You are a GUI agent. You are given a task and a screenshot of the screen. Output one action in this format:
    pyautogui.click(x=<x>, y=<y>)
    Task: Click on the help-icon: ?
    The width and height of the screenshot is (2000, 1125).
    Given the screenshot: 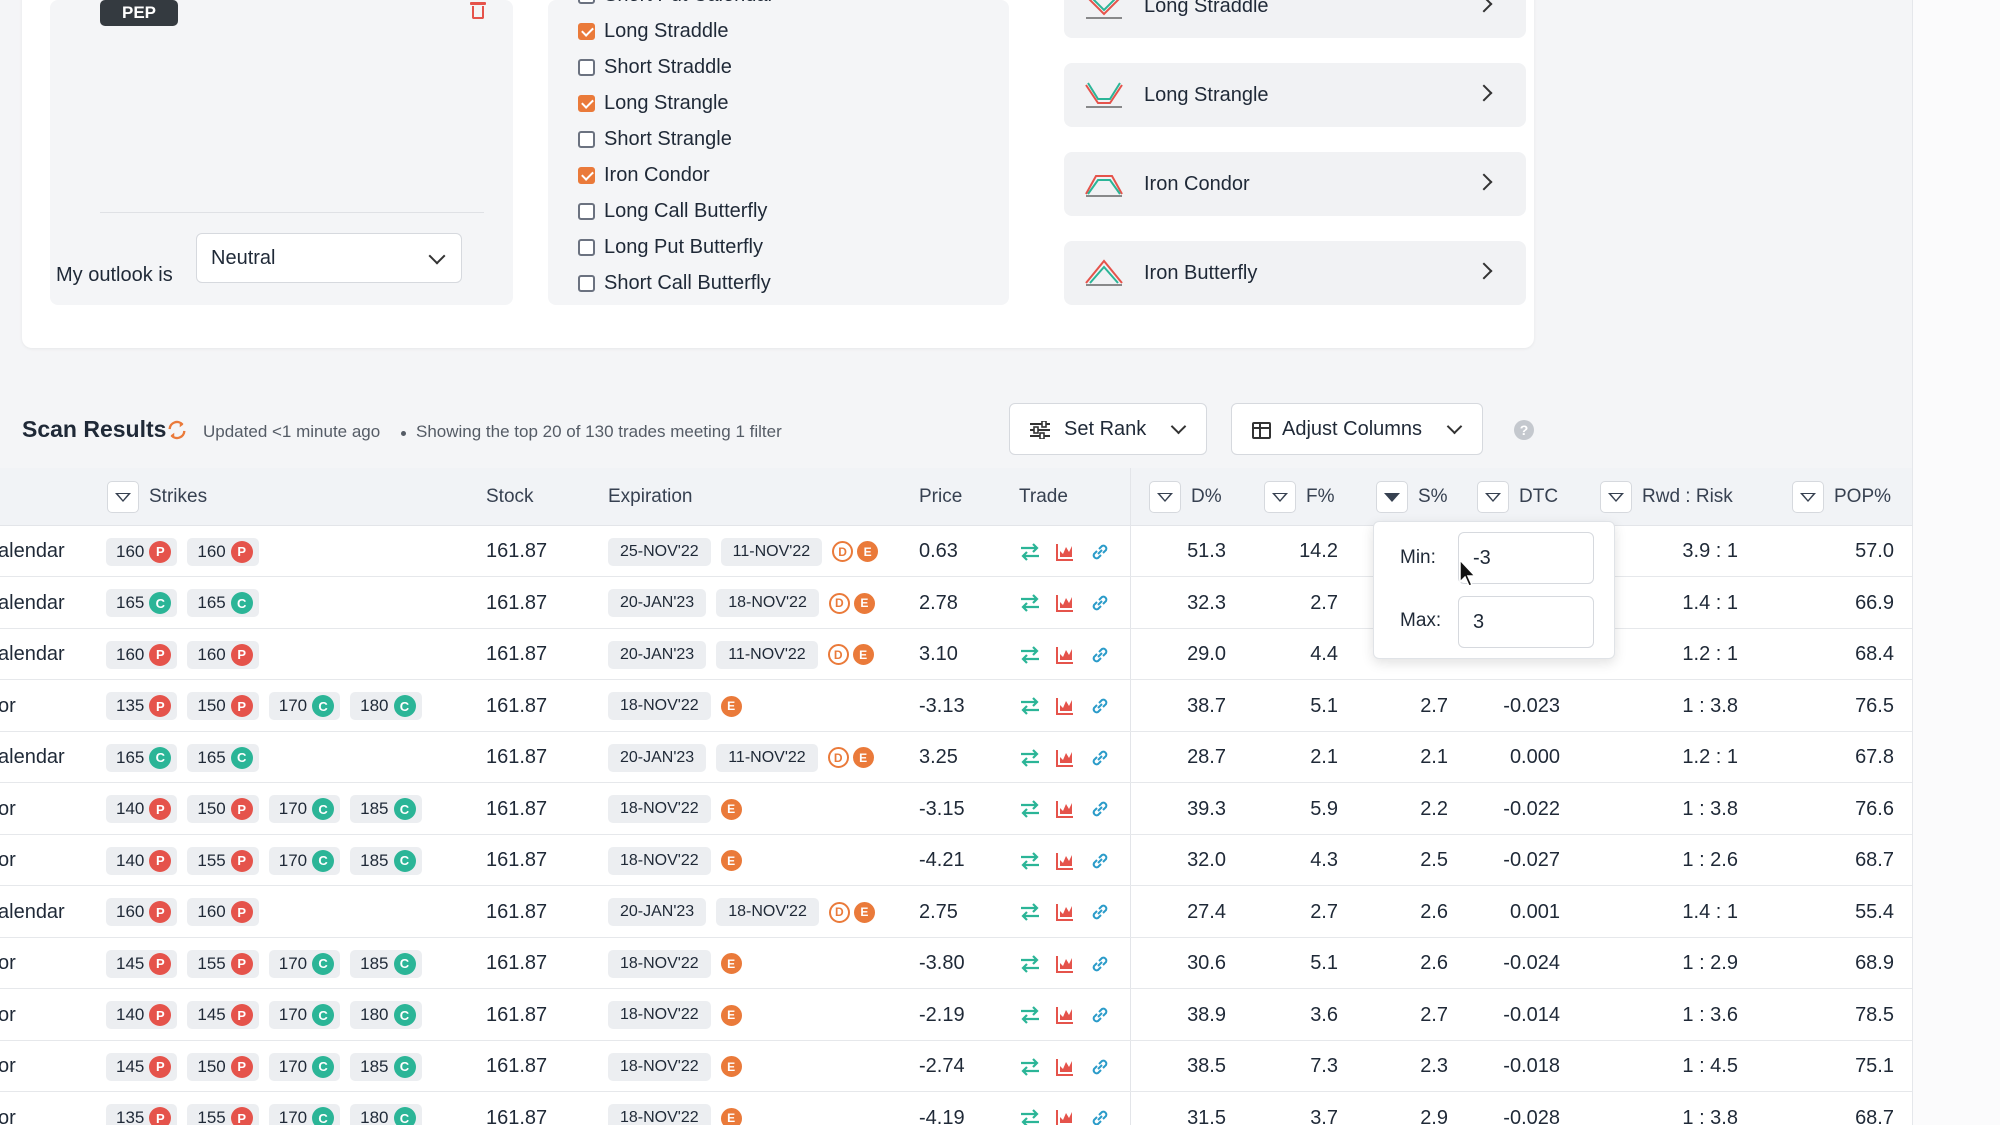 What is the action you would take?
    pyautogui.click(x=1524, y=430)
    